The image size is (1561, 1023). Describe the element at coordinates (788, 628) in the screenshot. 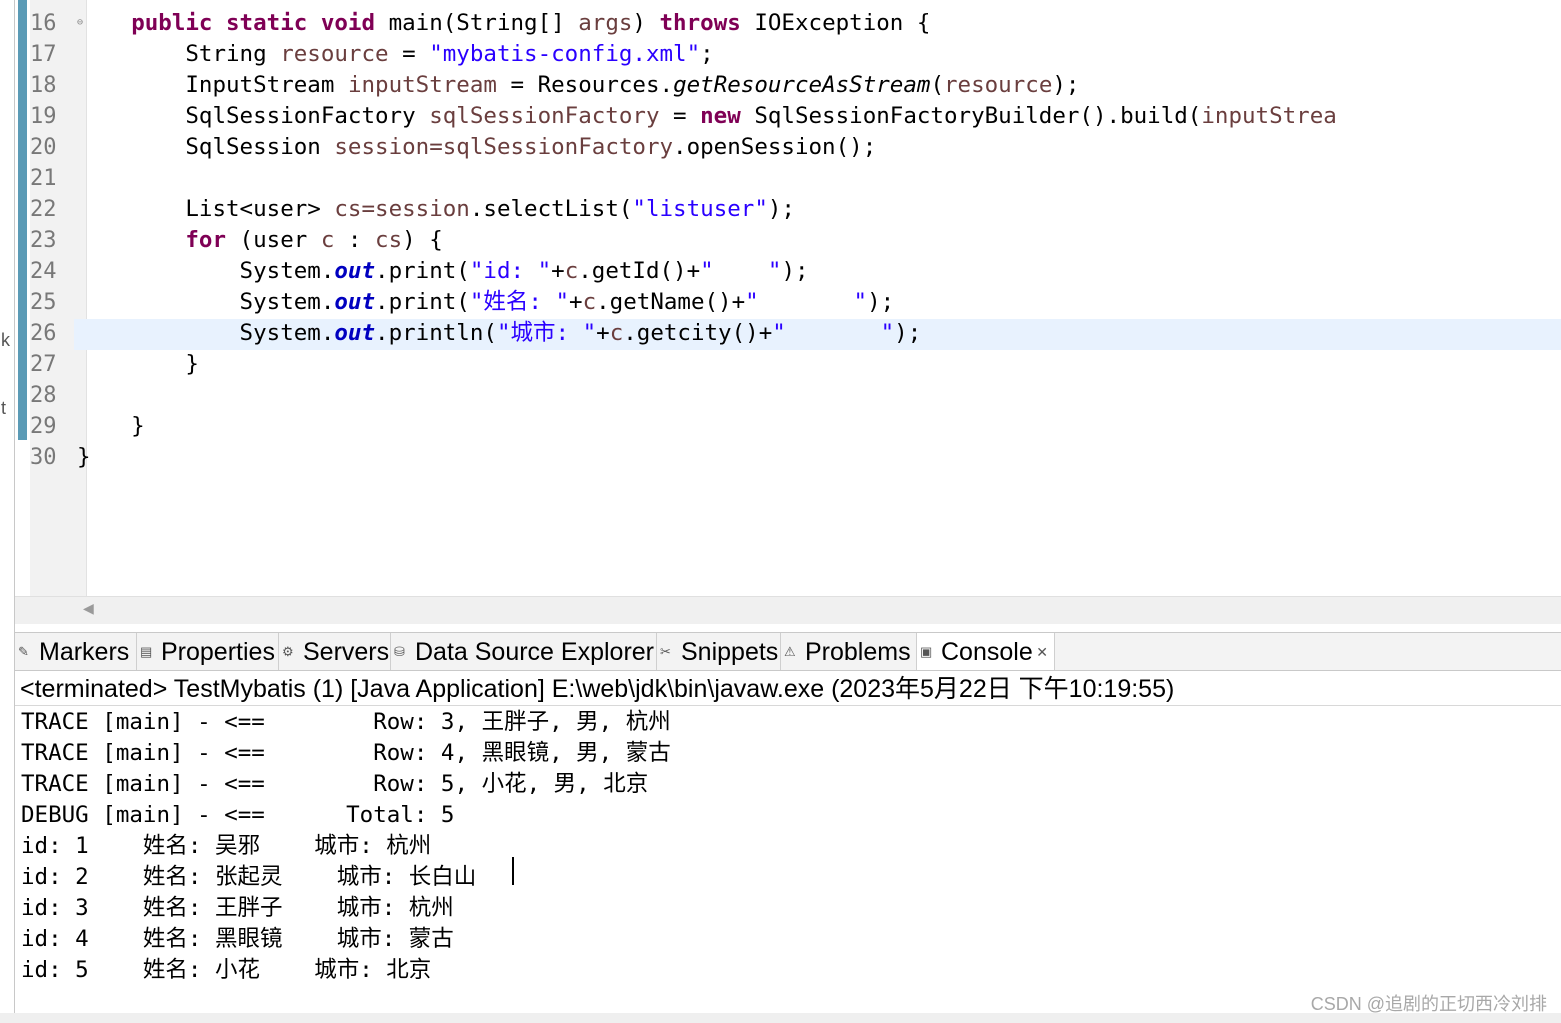

I see `view-separator` at that location.